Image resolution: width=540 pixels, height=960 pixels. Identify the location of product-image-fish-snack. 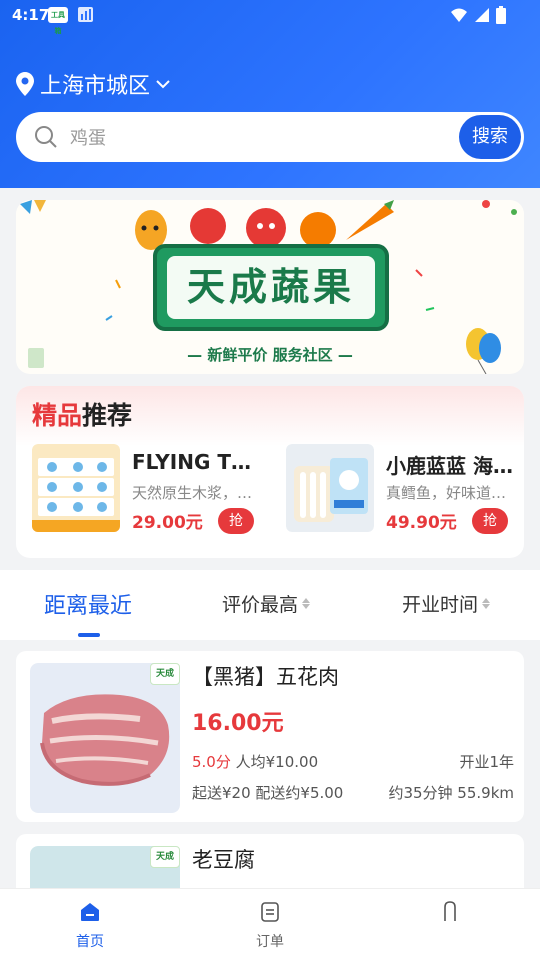
(330, 488).